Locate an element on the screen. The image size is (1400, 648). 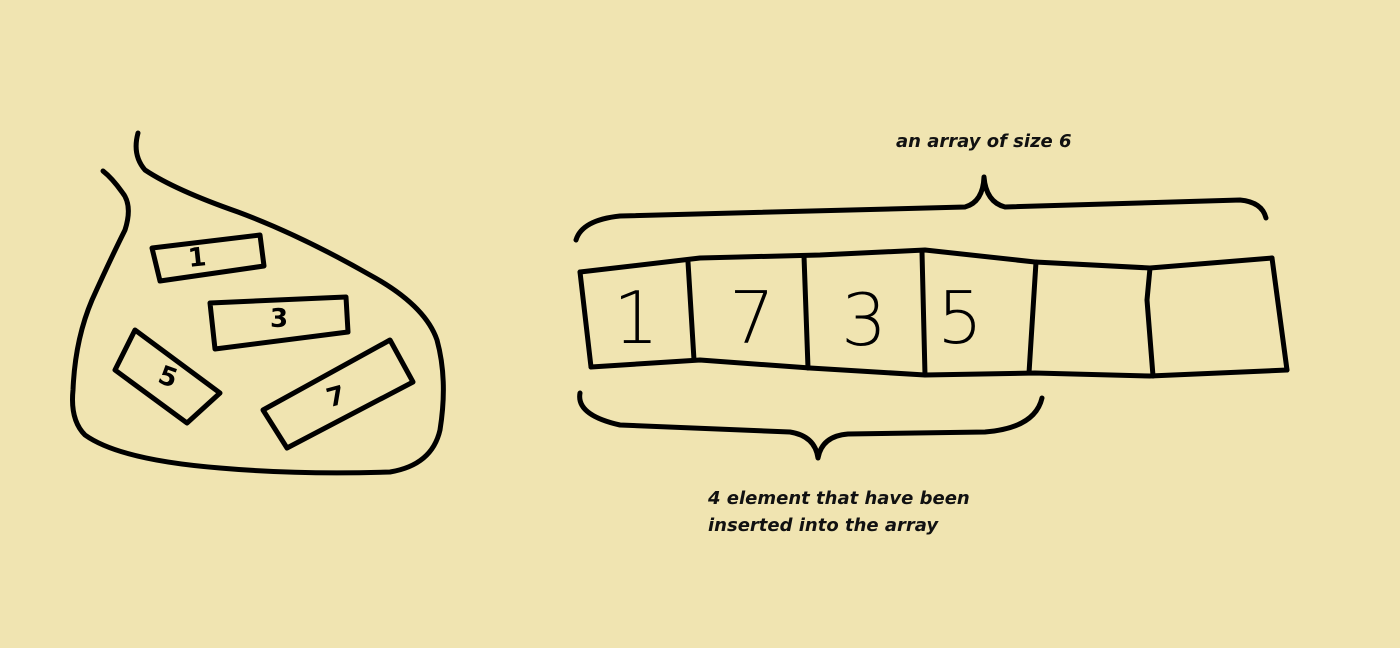
bag-item-3-label: 3 is located at coordinates (279, 319).